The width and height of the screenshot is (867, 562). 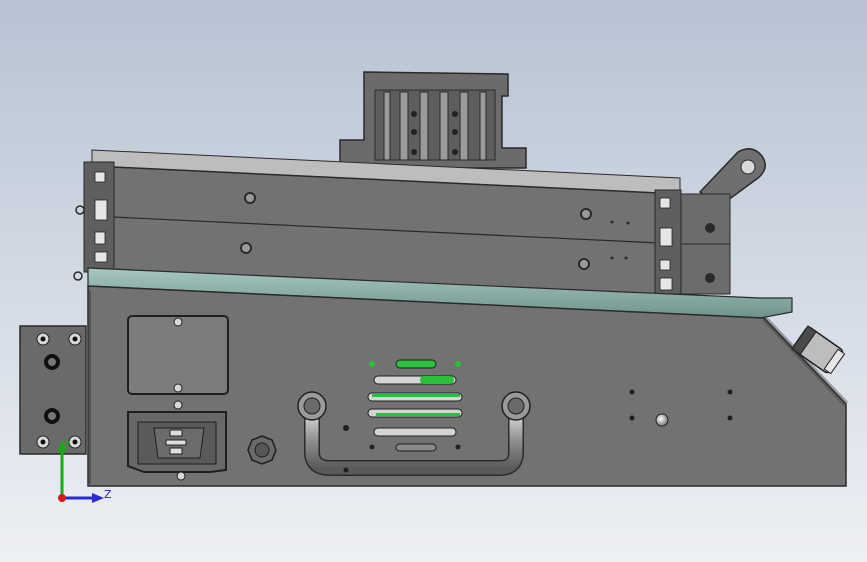 I want to click on origin-dot, so click(x=62, y=498).